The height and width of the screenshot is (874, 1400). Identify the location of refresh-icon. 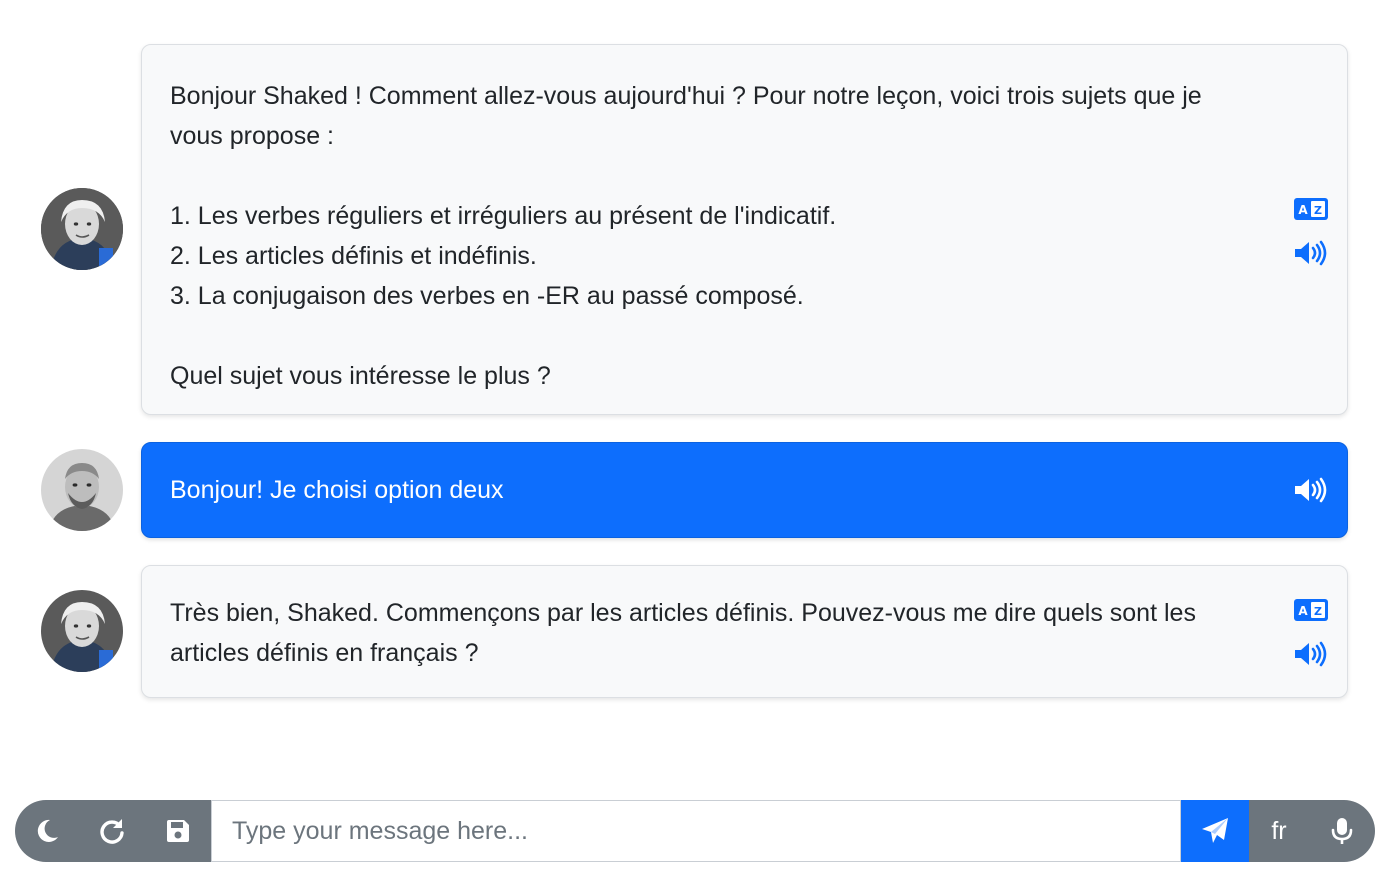
(112, 831).